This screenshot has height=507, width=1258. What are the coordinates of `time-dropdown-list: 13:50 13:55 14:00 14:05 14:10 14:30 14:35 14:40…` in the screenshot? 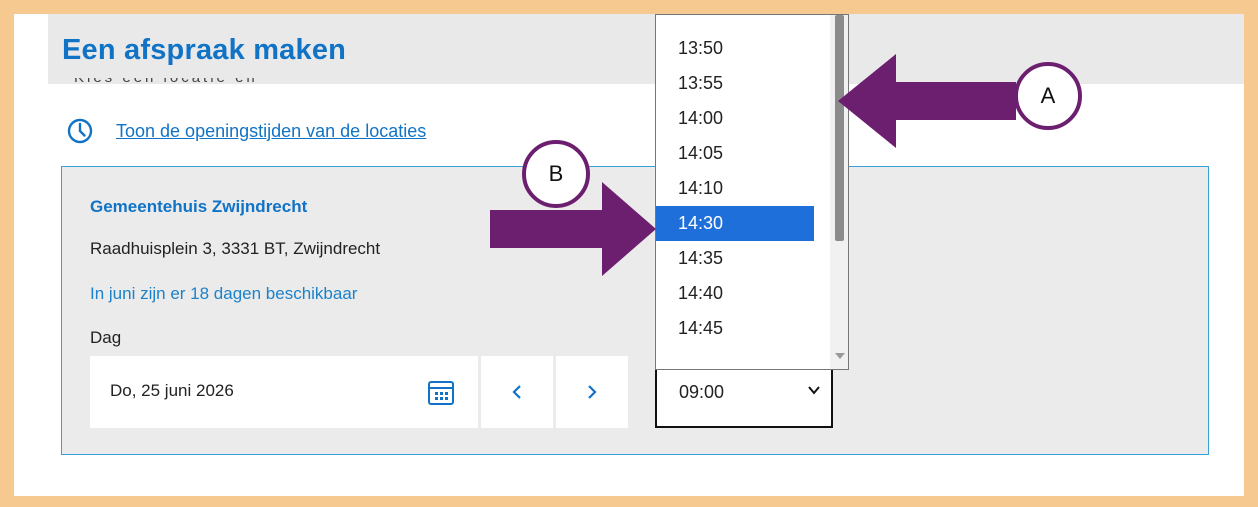 It's located at (752, 192).